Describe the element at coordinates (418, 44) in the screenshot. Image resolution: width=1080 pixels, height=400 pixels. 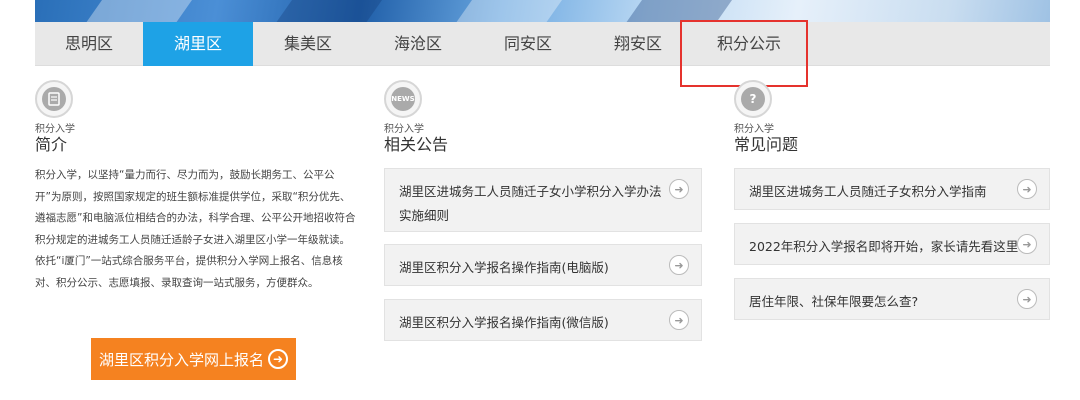
I see `tab-haicang: 海沧区` at that location.